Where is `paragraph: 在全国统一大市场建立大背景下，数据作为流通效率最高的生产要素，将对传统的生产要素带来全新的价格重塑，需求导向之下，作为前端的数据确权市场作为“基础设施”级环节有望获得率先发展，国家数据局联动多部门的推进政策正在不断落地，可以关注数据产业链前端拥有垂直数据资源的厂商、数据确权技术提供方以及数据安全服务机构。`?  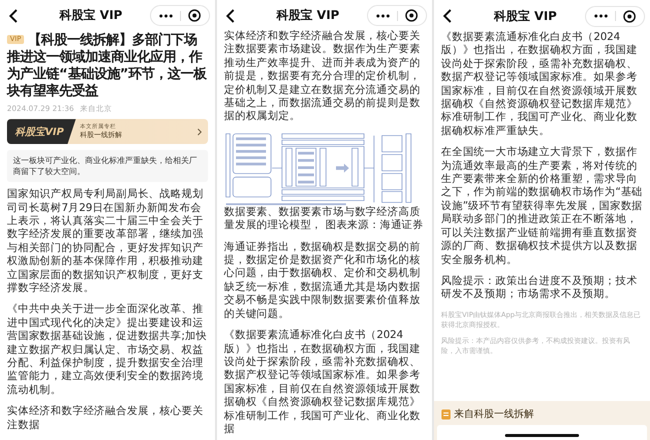 paragraph: 在全国统一大市场建立大背景下，数据作为流通效率最高的生产要素，将对传统的生产要素带来全新的价格重塑，需求导向之下，作为前端的数据确权市场作为“基础设施”级环节有望获得率先发展，国家数据局联动多部门的推进政策正在不断落地，可以关注数据产业链前端拥有垂直数据资源的厂商、数据确权技术提供方以及数据安全服务机构。 is located at coordinates (542, 206).